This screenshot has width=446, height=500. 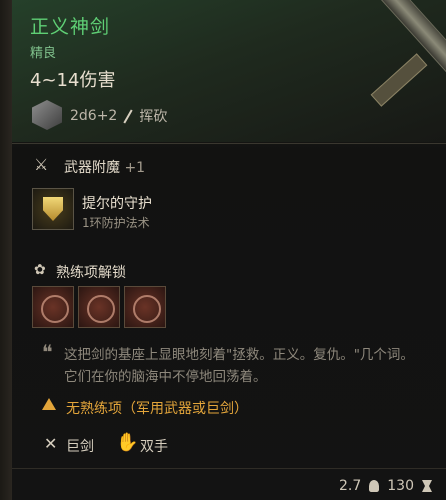 What do you see at coordinates (40, 270) in the screenshot?
I see `unlock-icon: ✿` at bounding box center [40, 270].